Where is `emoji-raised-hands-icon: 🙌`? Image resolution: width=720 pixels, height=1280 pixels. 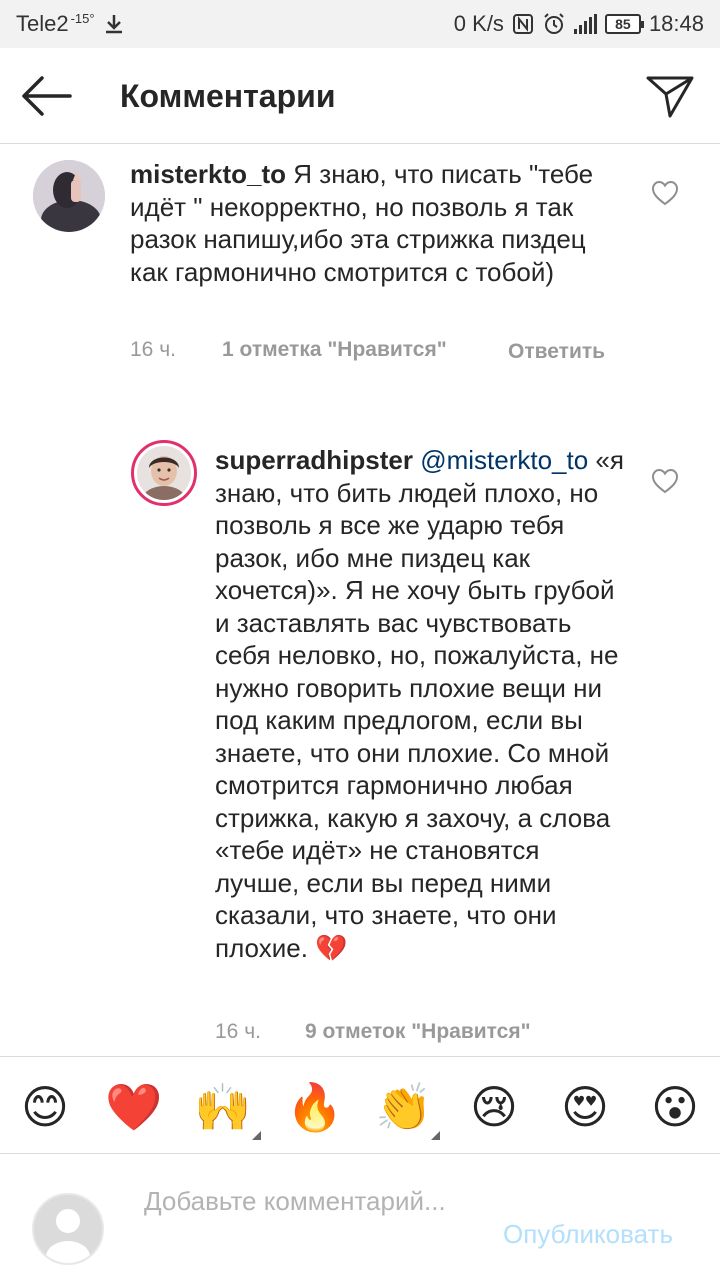
emoji-raised-hands-icon: 🙌 is located at coordinates (223, 1107).